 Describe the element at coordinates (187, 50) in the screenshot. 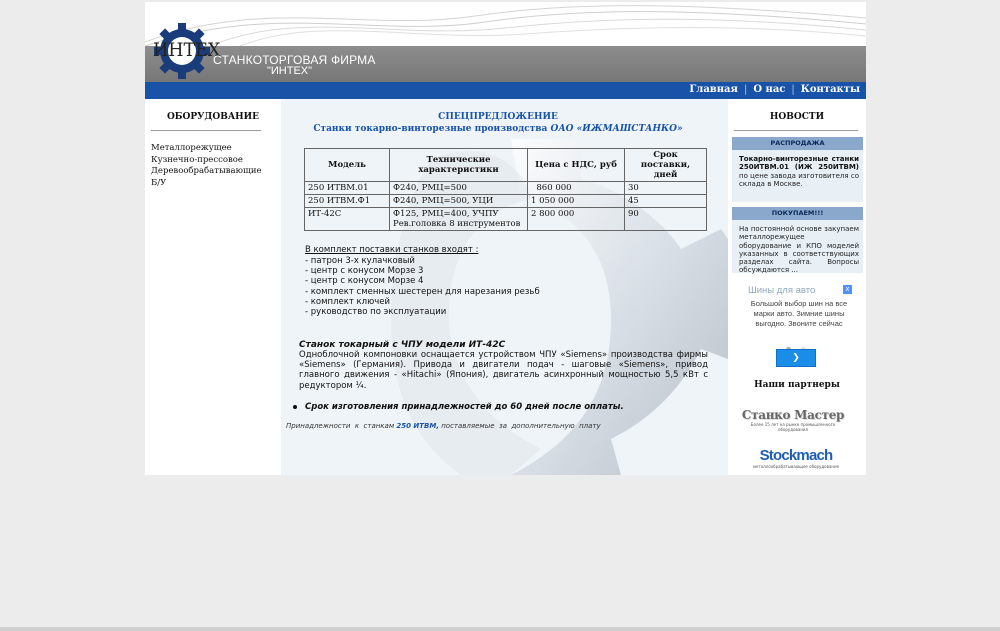

I see `logo-text: ИНТЕХ` at that location.